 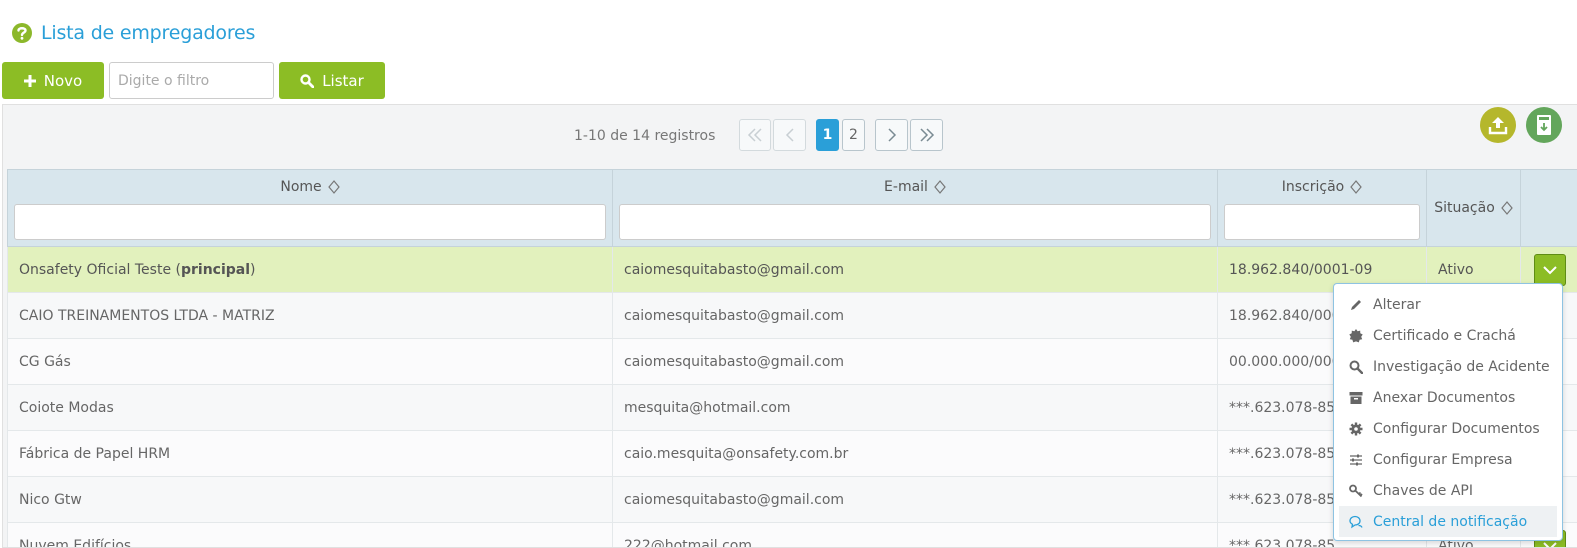 I want to click on plus-icon, so click(x=29, y=80).